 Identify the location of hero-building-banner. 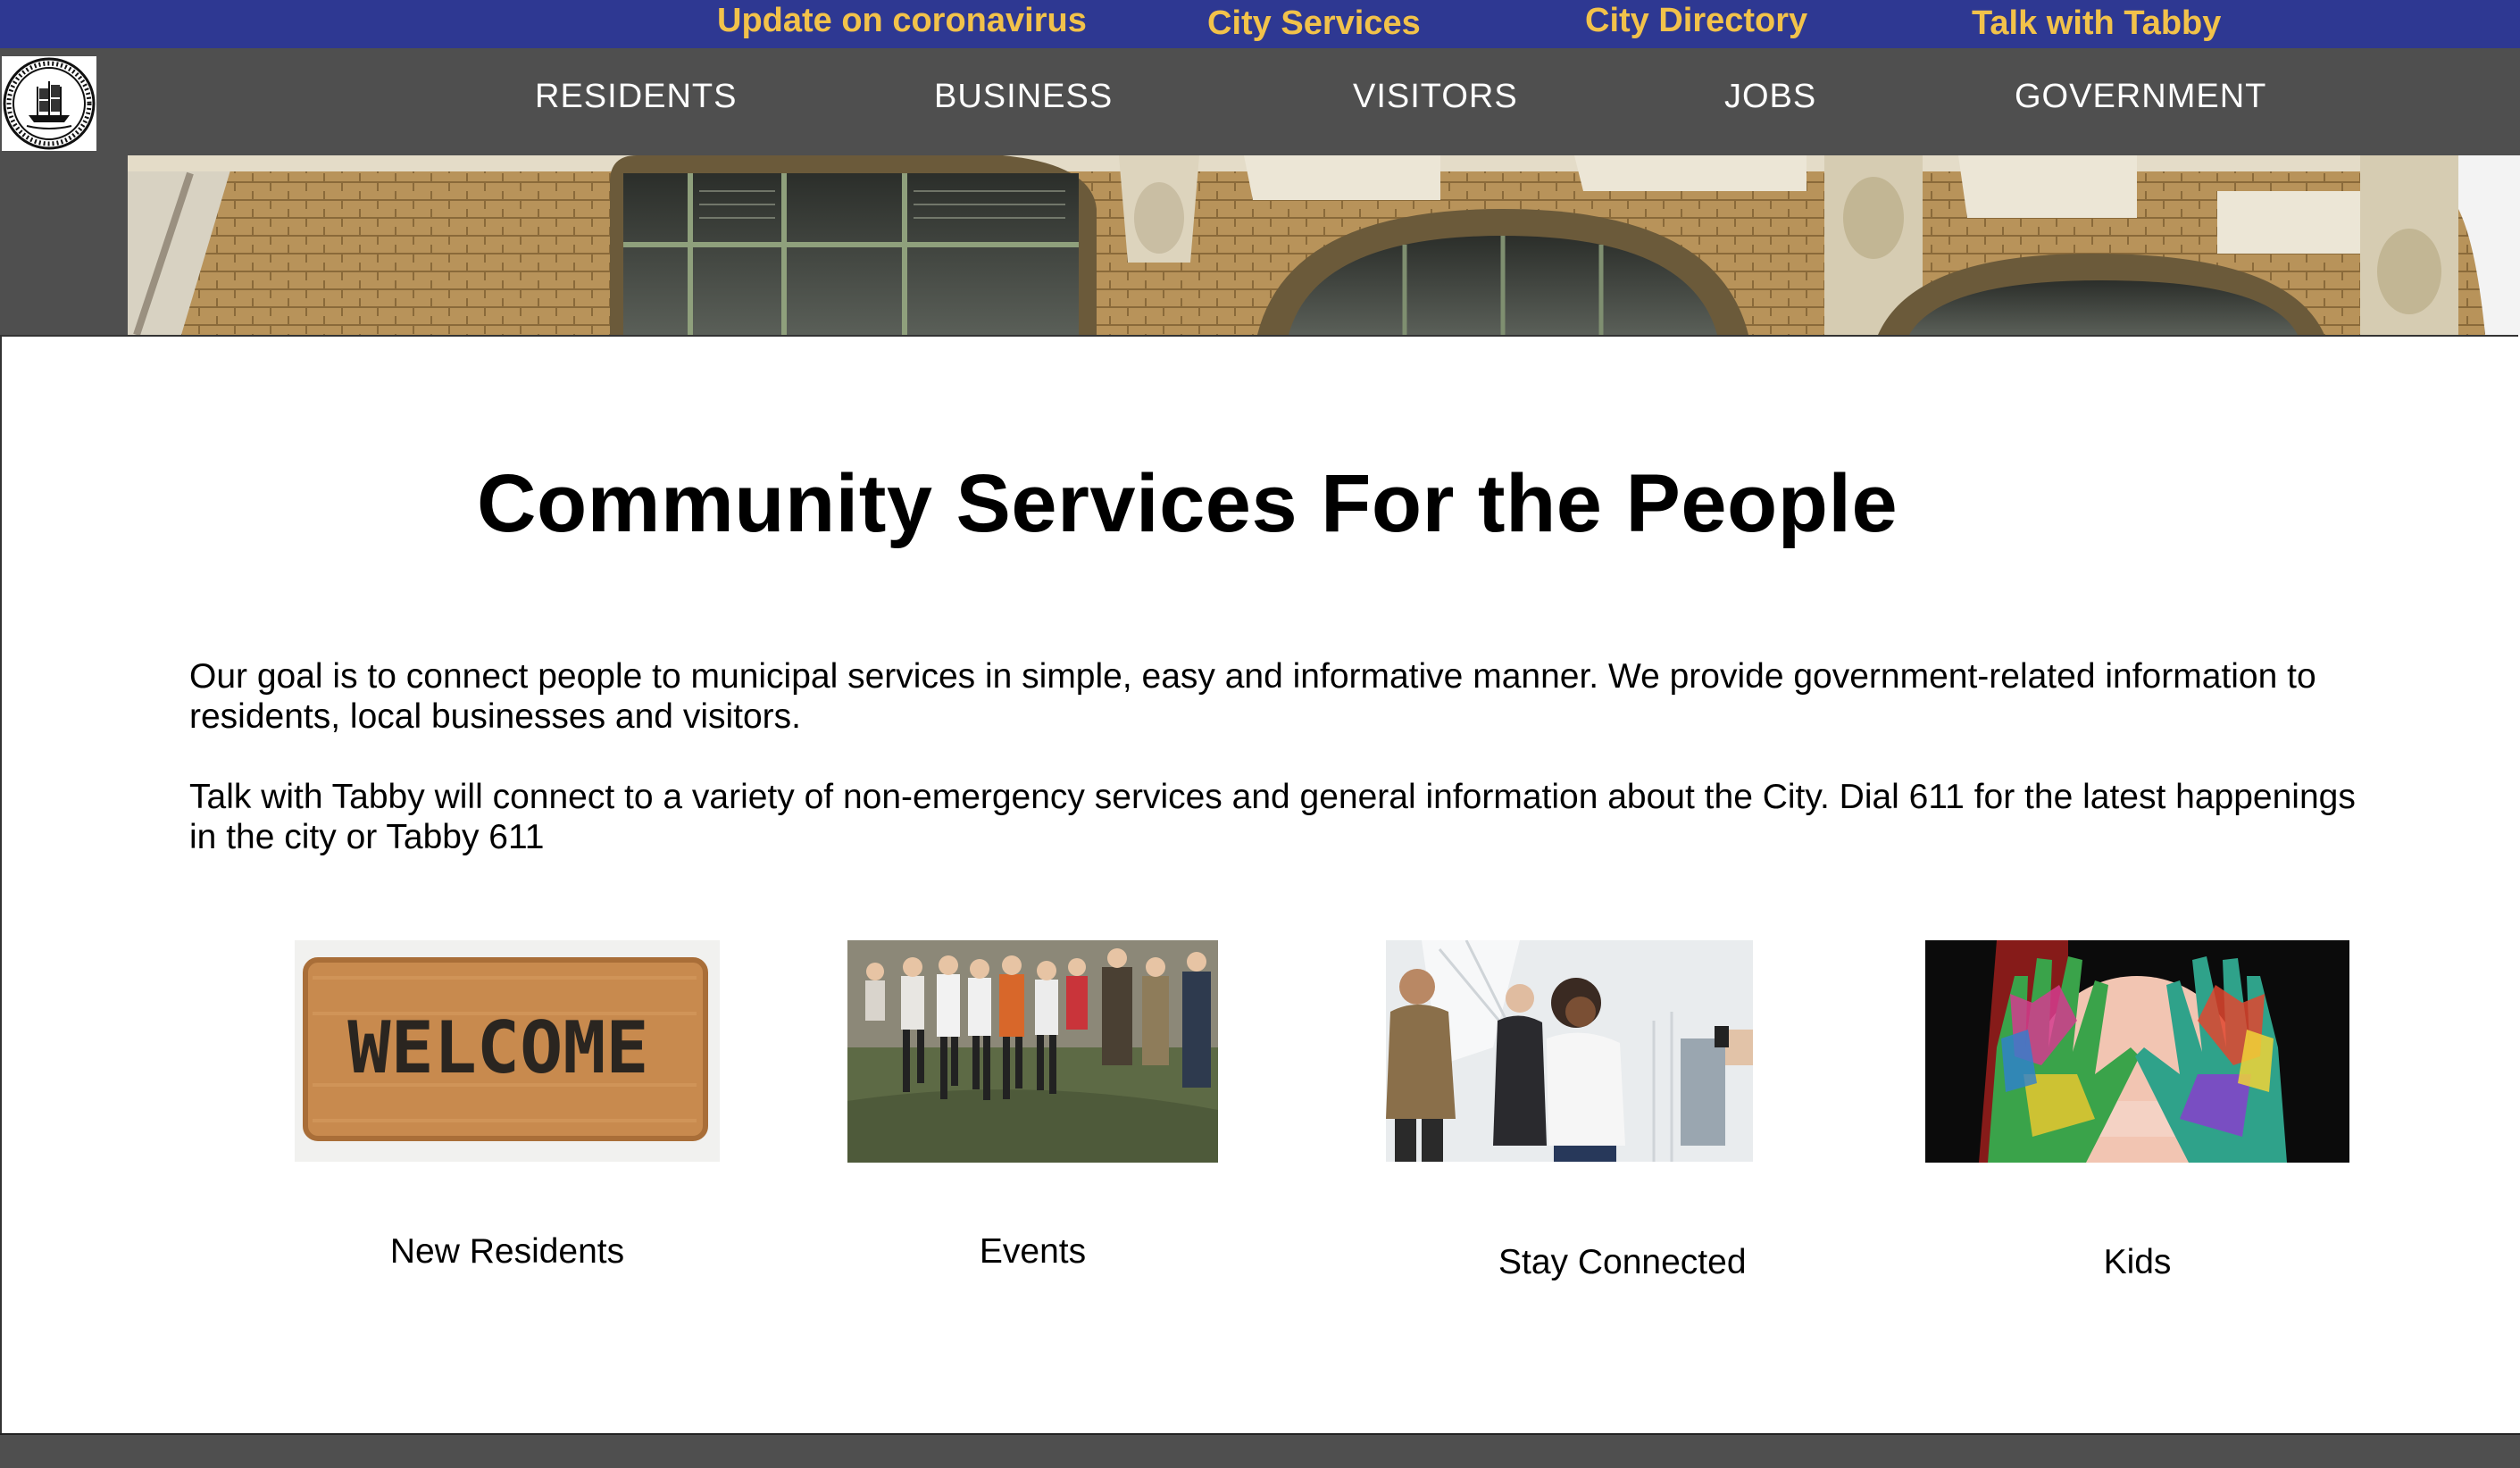
(1324, 245).